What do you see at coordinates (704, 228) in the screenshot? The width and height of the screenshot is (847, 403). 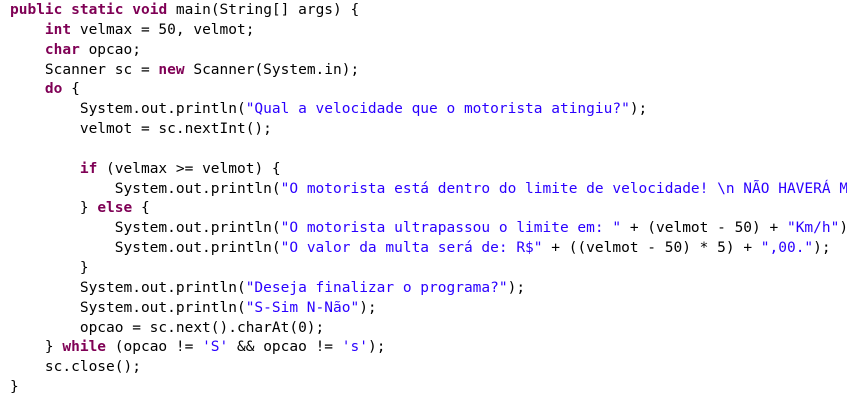 I see `code-token: + (velmot - 50) +` at bounding box center [704, 228].